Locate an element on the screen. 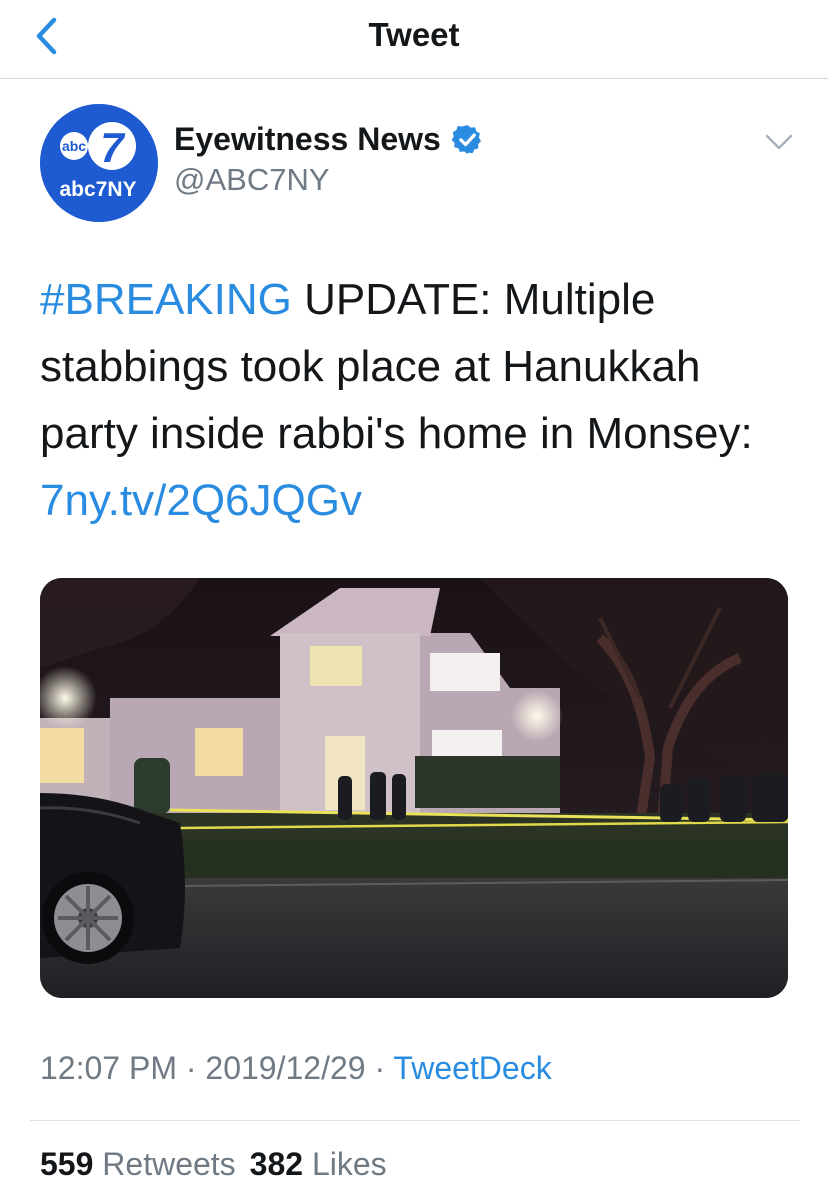  tweet-text-part: UPDATE: Multiple is located at coordinates (473, 299).